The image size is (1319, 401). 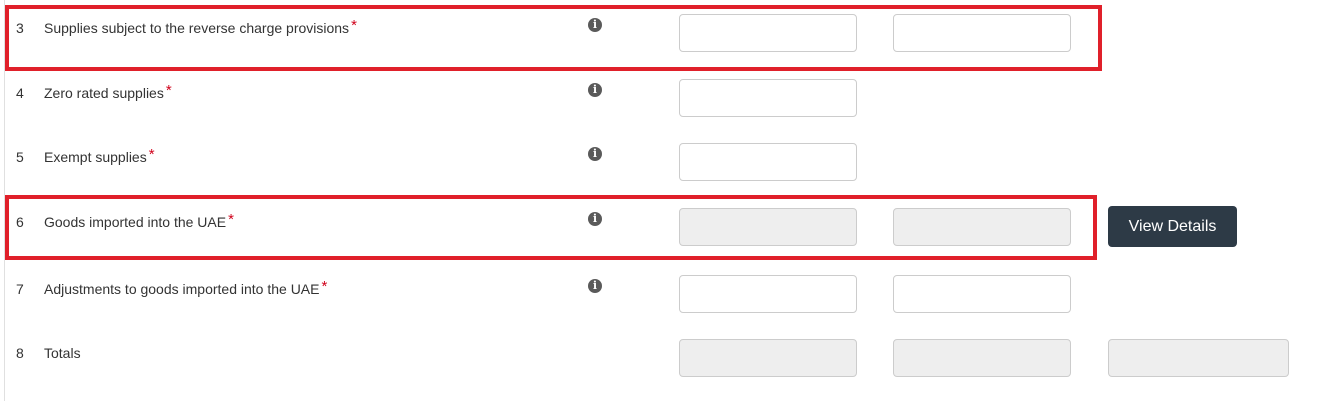 I want to click on total-amount-field, so click(x=768, y=358).